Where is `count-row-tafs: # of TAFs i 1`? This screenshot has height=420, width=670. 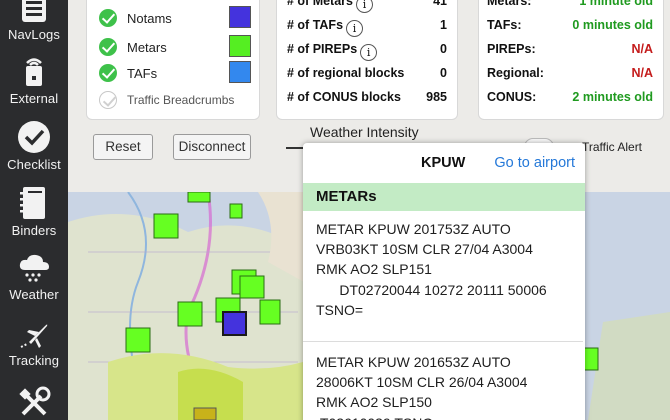 count-row-tafs: # of TAFs i 1 is located at coordinates (367, 28).